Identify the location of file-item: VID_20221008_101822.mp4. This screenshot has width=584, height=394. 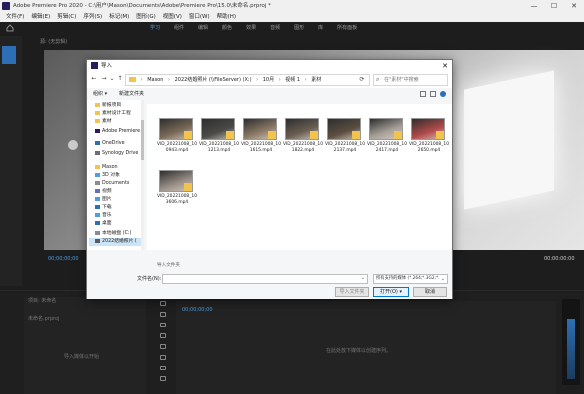
(303, 143).